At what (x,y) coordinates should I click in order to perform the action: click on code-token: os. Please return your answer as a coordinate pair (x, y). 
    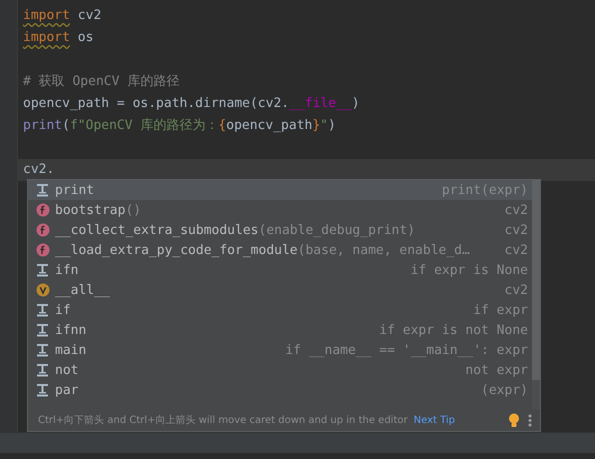
    Looking at the image, I should click on (85, 38).